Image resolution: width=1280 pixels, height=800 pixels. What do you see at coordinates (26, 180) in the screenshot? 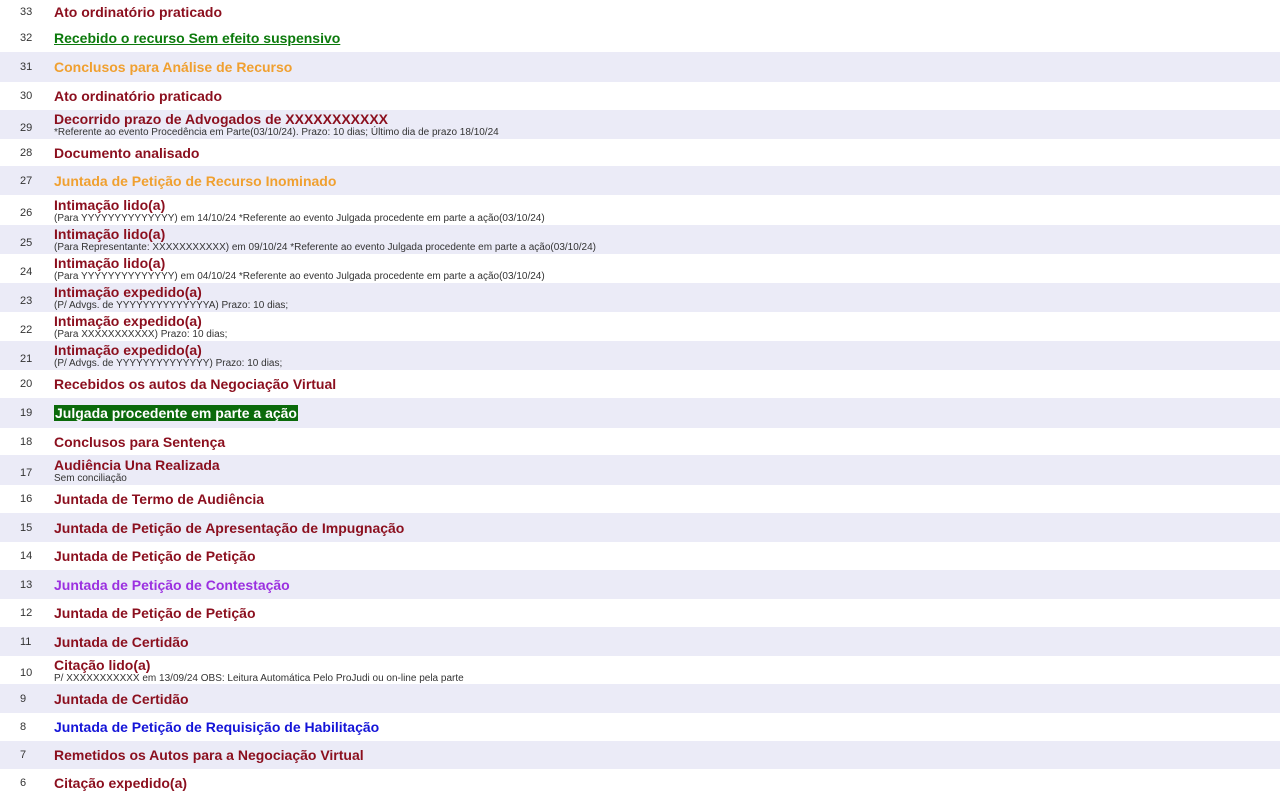
I see `event-number: 27` at bounding box center [26, 180].